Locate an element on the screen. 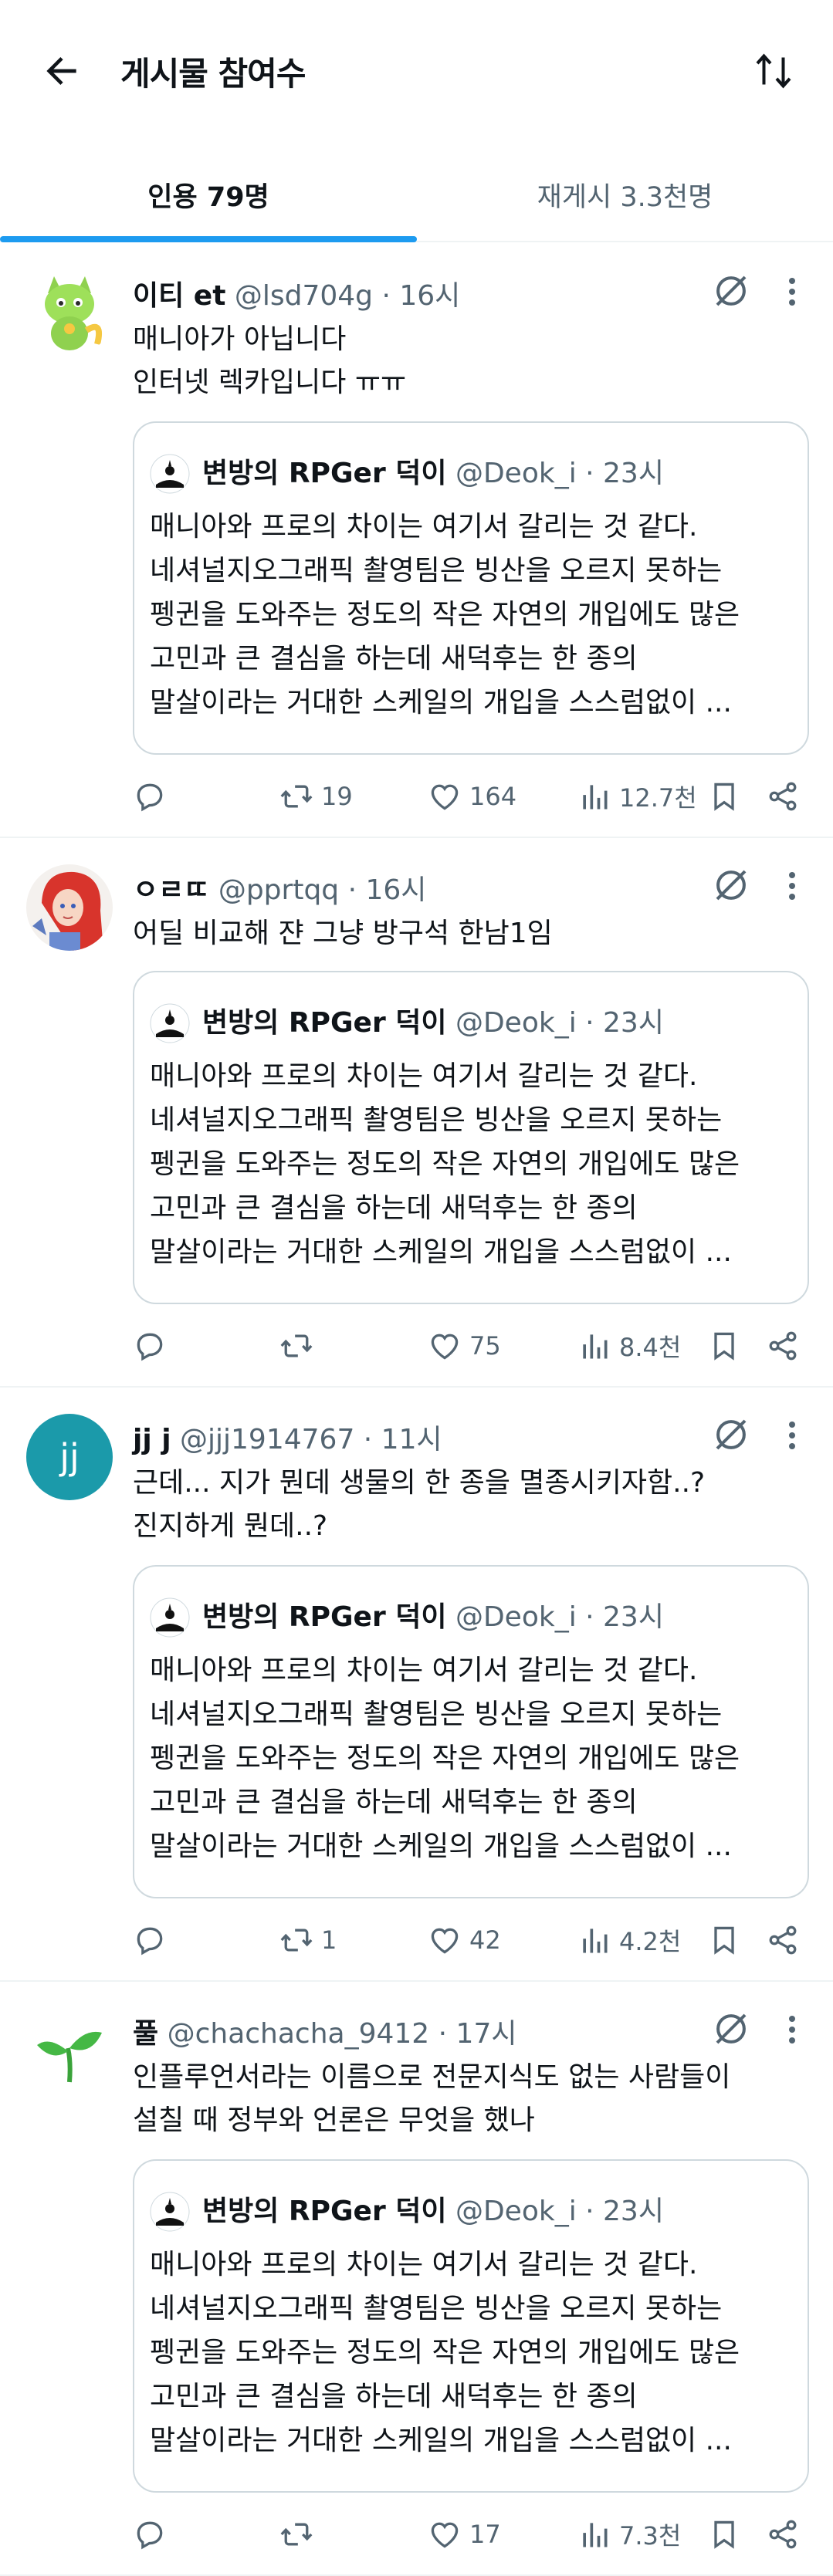 The width and height of the screenshot is (833, 2576). tab-reposts: 재게시 3.3천명 is located at coordinates (625, 194).